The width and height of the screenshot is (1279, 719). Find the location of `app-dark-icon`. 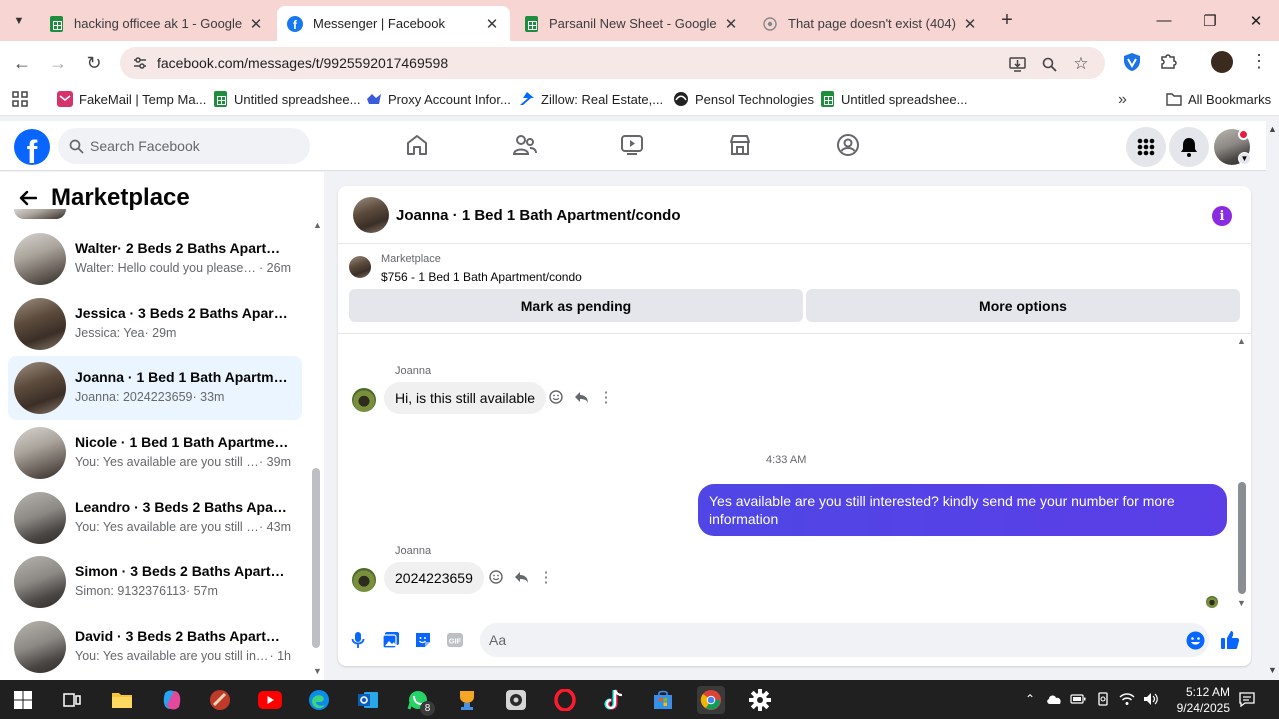

app-dark-icon is located at coordinates (516, 700).